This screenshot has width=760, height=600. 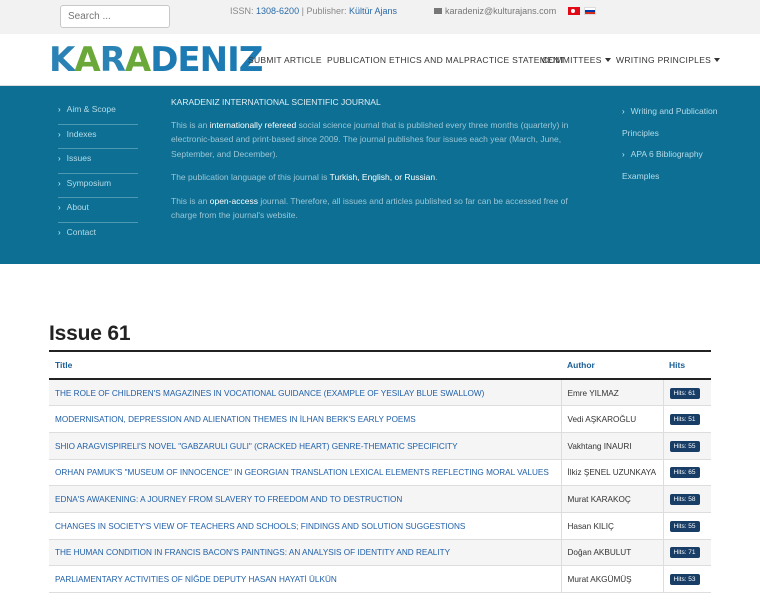 What do you see at coordinates (278, 11) in the screenshot?
I see `issn-value: 1308-6200` at bounding box center [278, 11].